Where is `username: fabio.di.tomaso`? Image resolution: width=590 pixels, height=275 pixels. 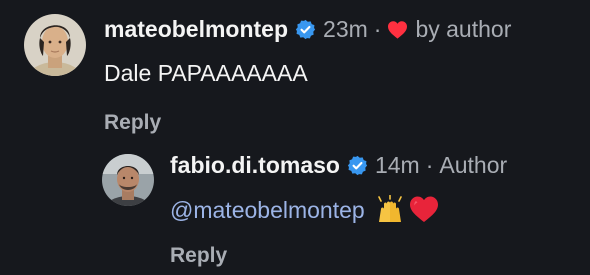
username: fabio.di.tomaso is located at coordinates (255, 165).